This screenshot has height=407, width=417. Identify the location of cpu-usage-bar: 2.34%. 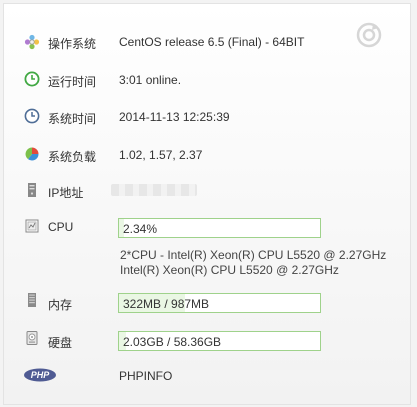
(219, 228).